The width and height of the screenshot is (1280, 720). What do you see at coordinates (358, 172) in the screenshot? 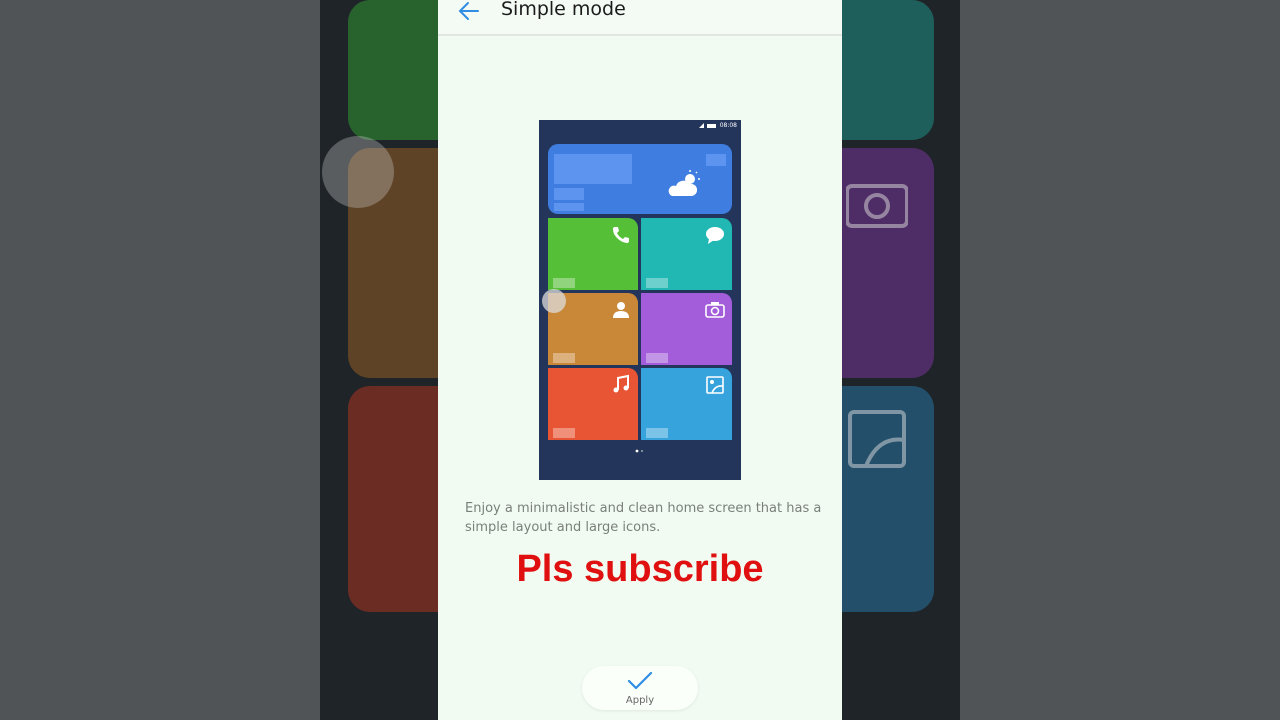
I see `blurred-touch-indicator` at bounding box center [358, 172].